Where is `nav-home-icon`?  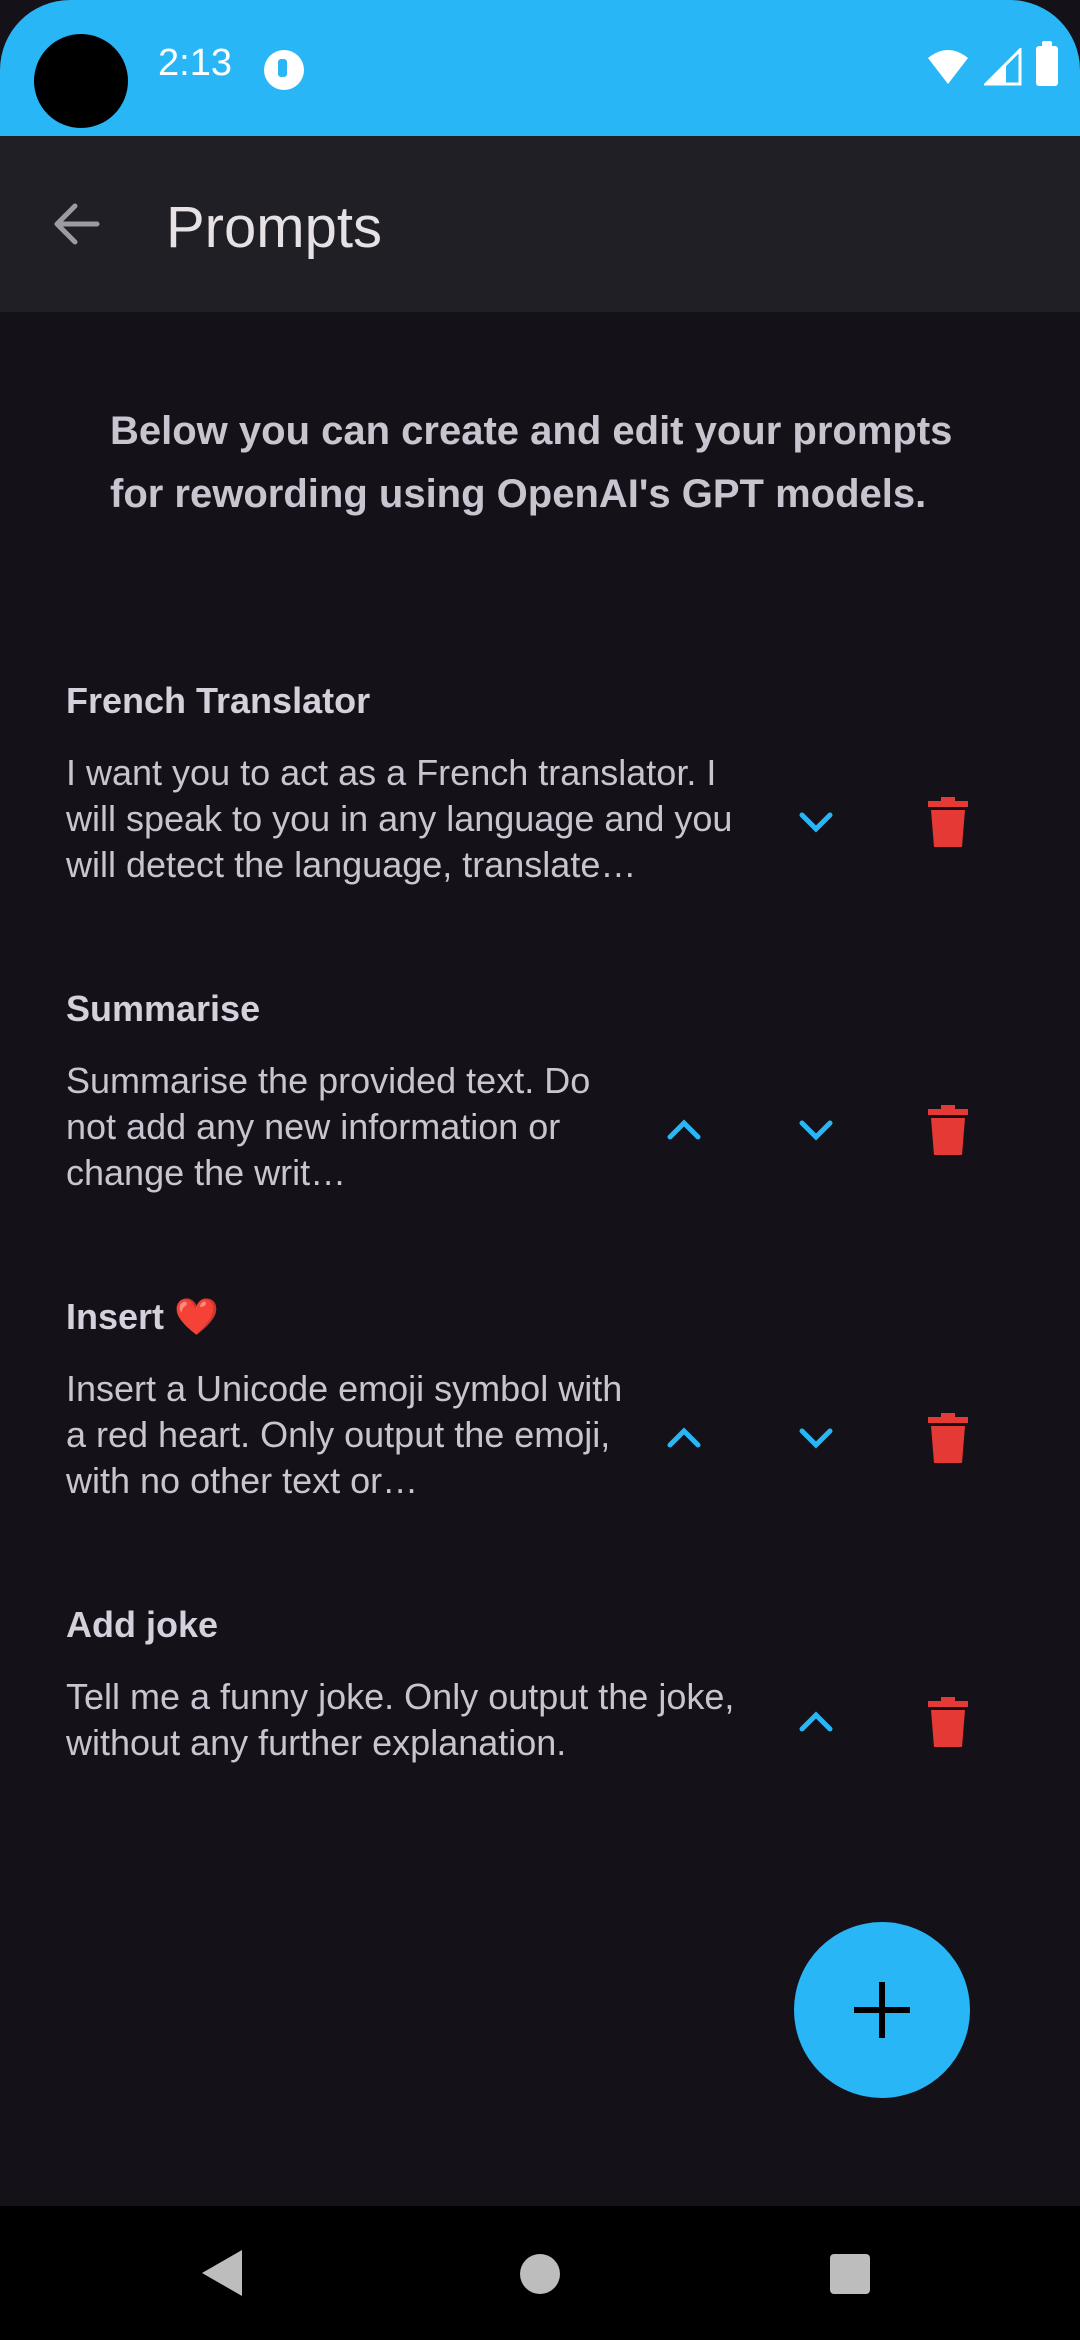
nav-home-icon is located at coordinates (540, 2274).